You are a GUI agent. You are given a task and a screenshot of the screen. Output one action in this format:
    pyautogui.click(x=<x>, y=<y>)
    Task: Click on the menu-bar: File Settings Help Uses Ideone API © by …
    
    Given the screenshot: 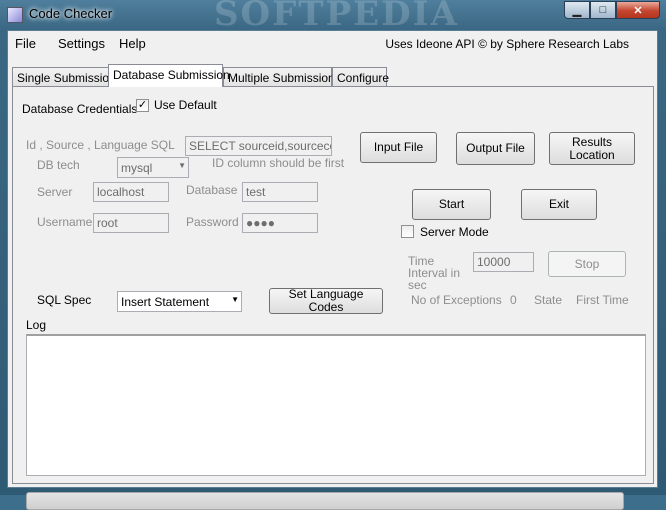 What is the action you would take?
    pyautogui.click(x=332, y=44)
    